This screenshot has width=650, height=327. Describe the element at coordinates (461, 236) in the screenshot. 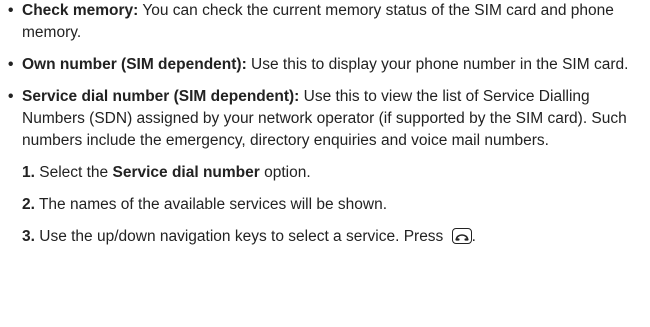

I see `call-send-key-icon` at that location.